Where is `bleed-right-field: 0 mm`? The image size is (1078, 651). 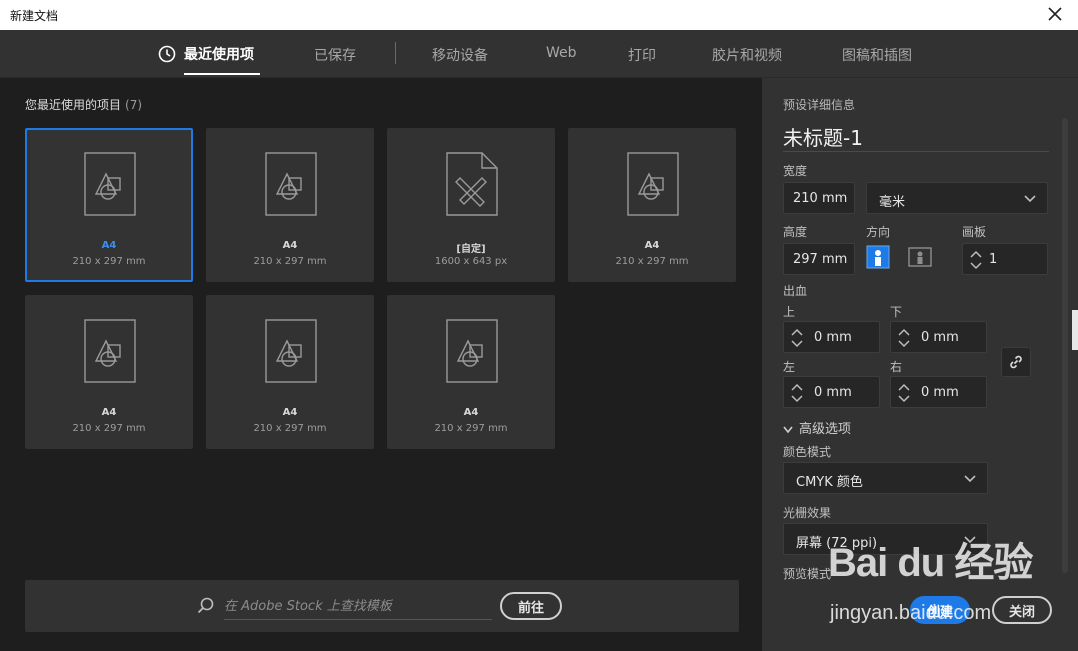
bleed-right-field: 0 mm is located at coordinates (938, 392).